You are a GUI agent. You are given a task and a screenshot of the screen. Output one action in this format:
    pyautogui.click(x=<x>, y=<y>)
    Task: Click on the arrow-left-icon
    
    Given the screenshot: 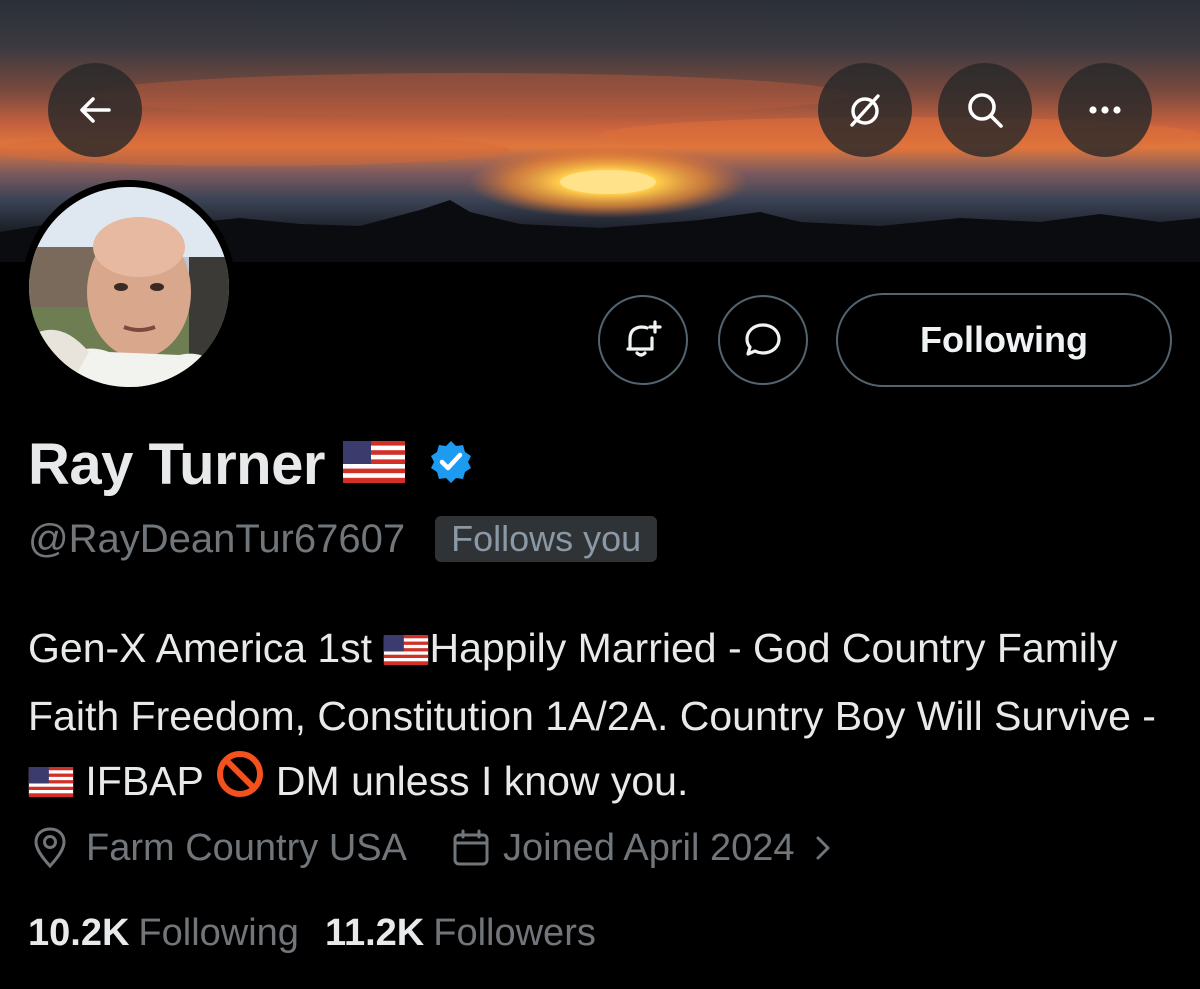 What is the action you would take?
    pyautogui.click(x=95, y=110)
    